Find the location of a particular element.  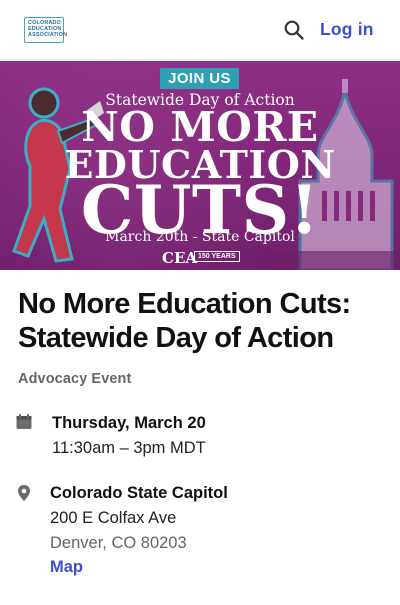

banner-headline-1: NO MORE is located at coordinates (200, 127).